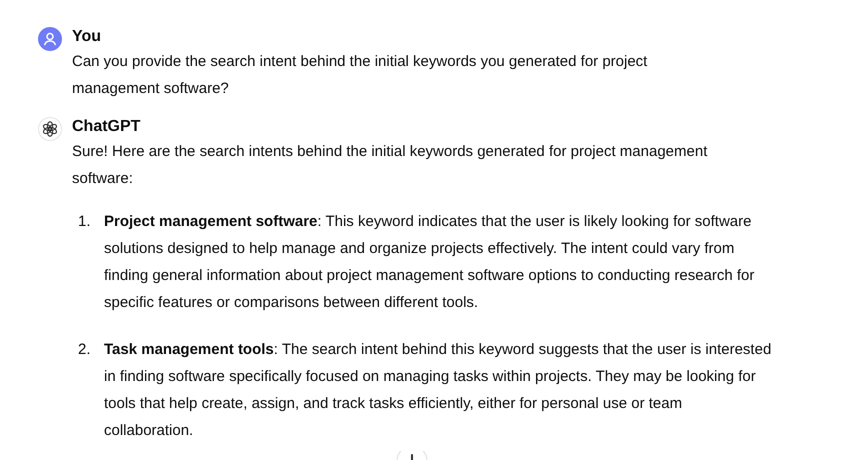 The image size is (850, 460). What do you see at coordinates (50, 39) in the screenshot?
I see `user-avatar` at bounding box center [50, 39].